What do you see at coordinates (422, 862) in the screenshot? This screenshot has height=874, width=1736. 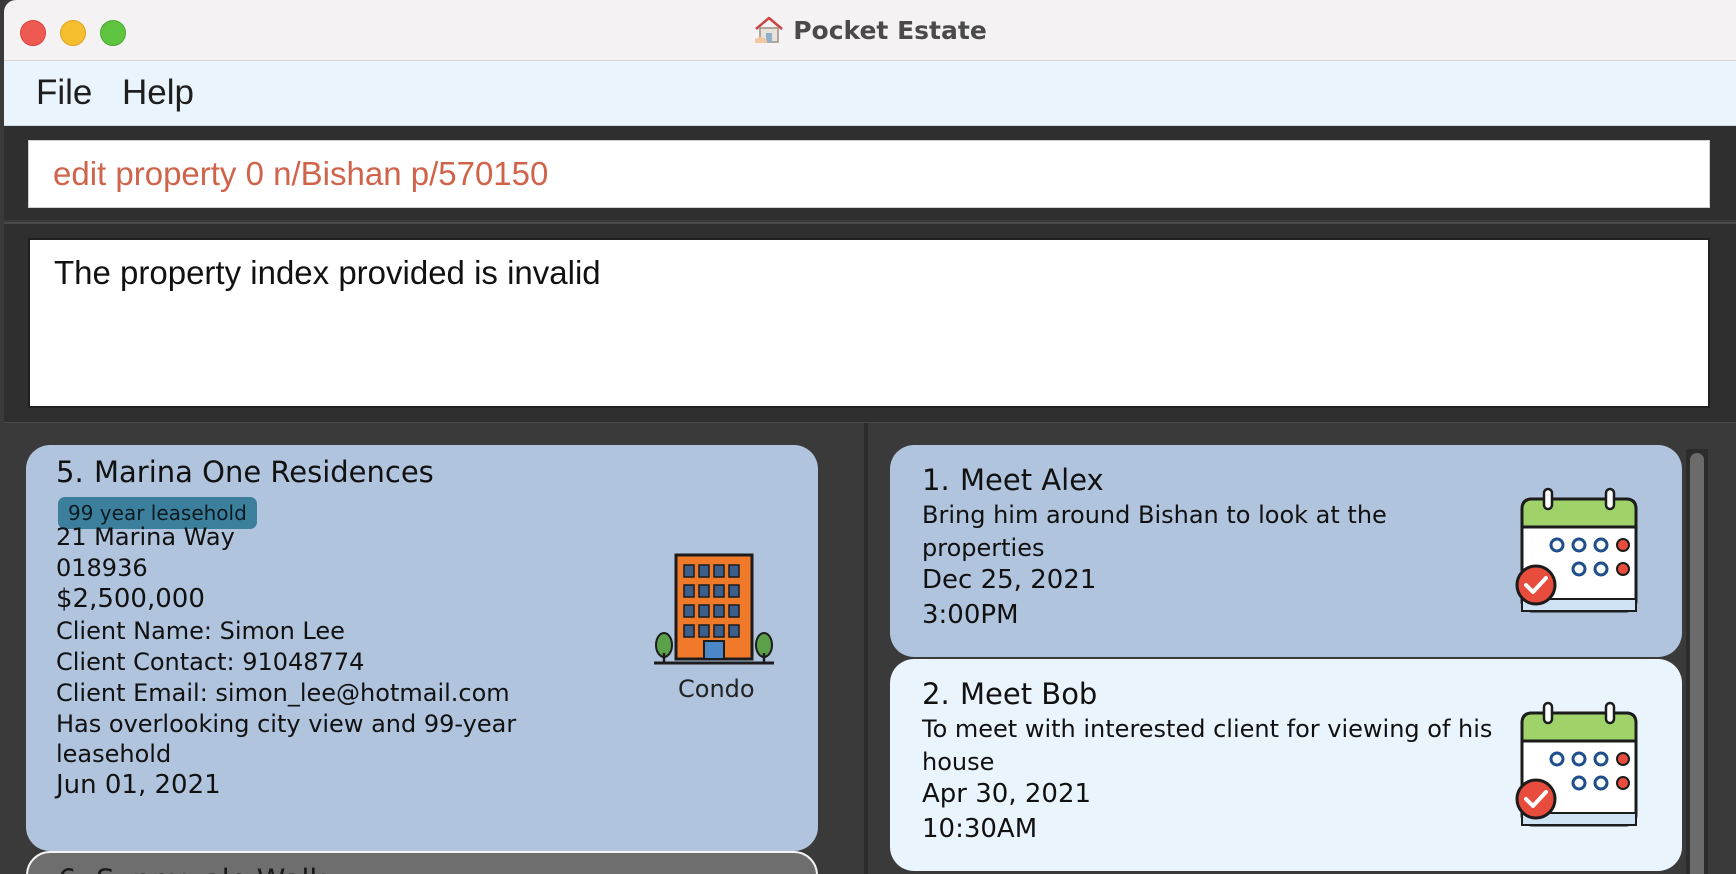 I see `property-card: 6. Sunnyvale Walk` at bounding box center [422, 862].